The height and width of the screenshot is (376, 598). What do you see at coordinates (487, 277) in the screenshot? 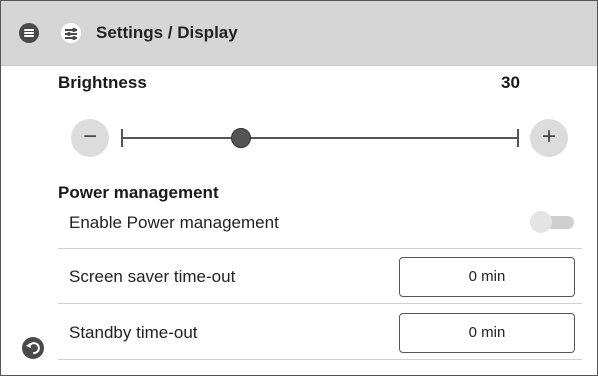
I see `screen-saver-timeout-field: 0 min` at bounding box center [487, 277].